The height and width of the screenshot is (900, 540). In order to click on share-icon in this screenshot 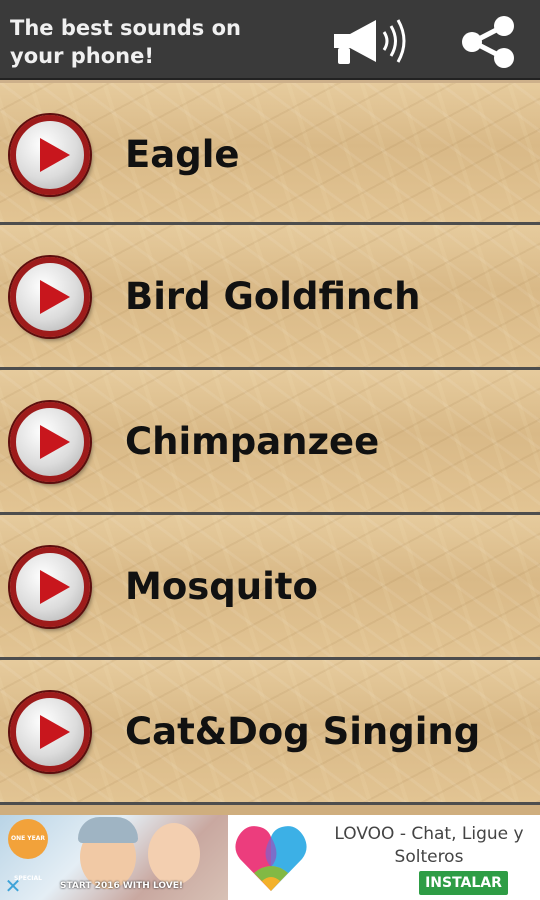, I will do `click(488, 42)`.